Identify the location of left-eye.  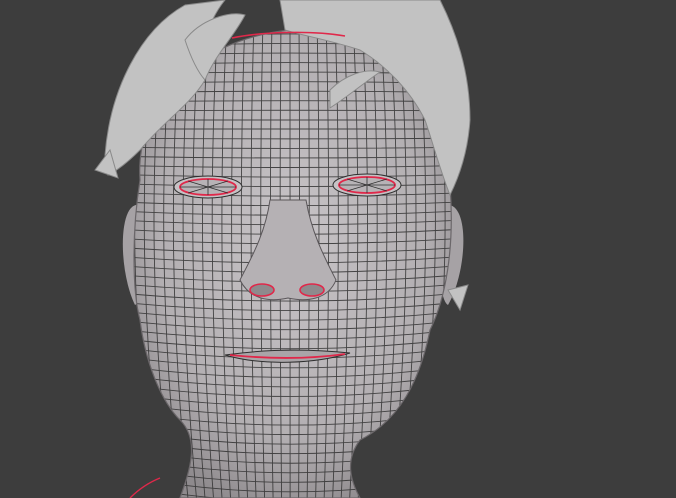
(208, 187).